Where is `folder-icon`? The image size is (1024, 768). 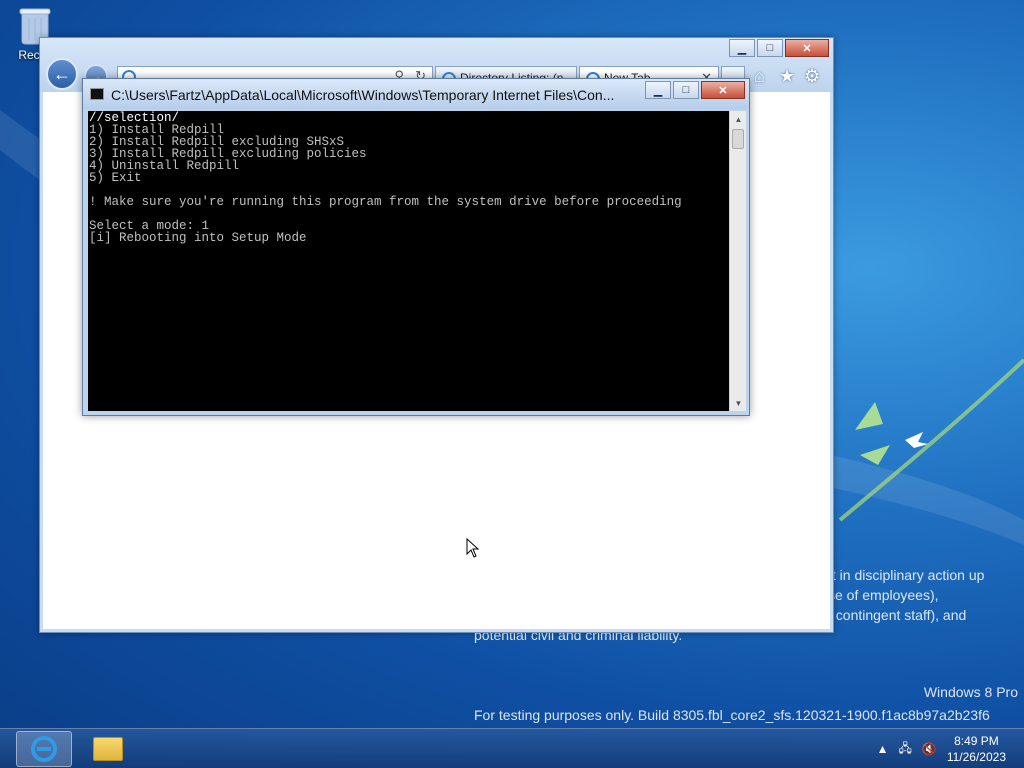 folder-icon is located at coordinates (108, 749).